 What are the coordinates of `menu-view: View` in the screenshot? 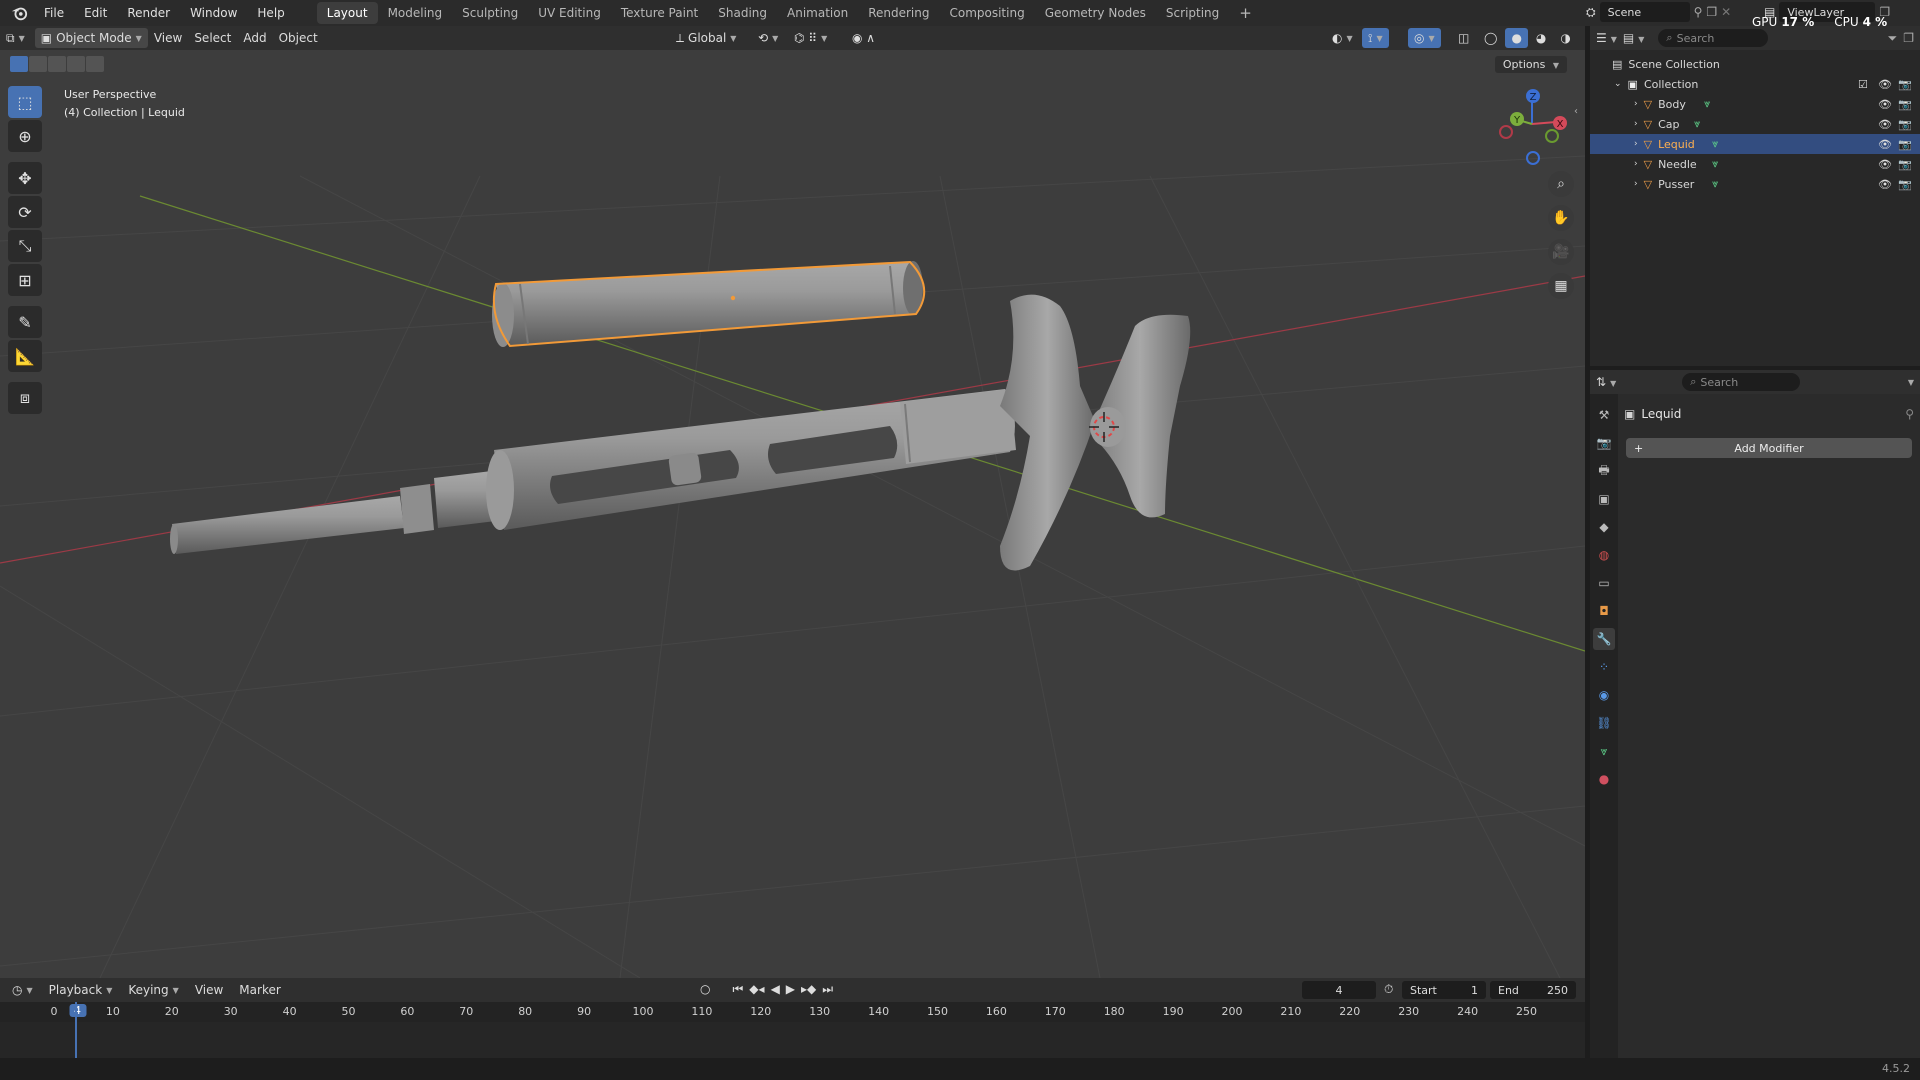 It's located at (168, 38).